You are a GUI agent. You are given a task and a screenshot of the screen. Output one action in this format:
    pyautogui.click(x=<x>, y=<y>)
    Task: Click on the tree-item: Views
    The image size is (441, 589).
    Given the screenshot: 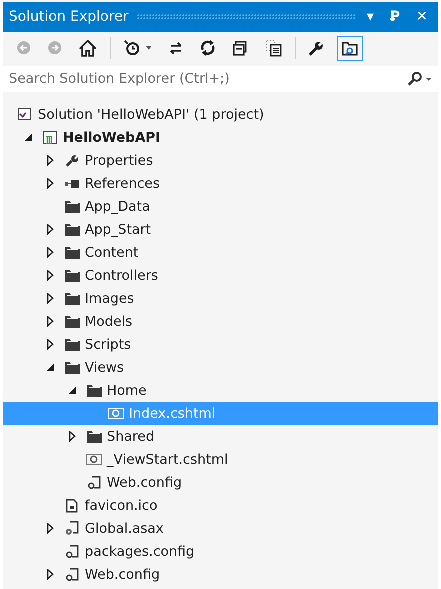 What is the action you would take?
    pyautogui.click(x=220, y=367)
    